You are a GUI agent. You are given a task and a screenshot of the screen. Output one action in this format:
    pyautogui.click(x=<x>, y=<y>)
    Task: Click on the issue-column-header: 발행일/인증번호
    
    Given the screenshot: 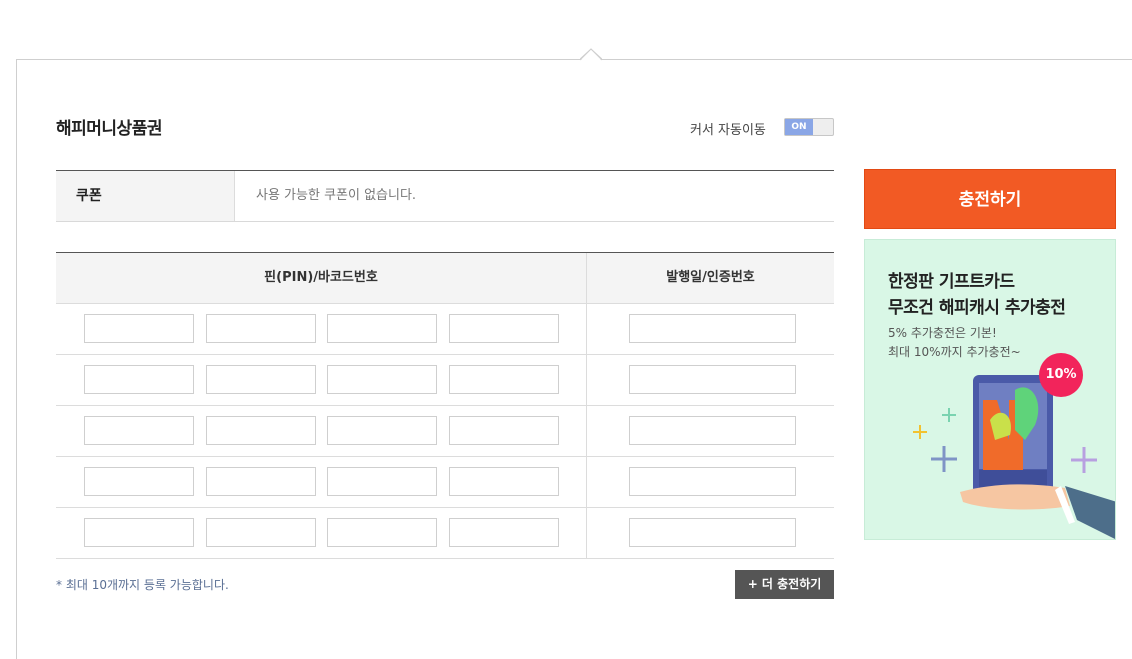 What is the action you would take?
    pyautogui.click(x=710, y=277)
    